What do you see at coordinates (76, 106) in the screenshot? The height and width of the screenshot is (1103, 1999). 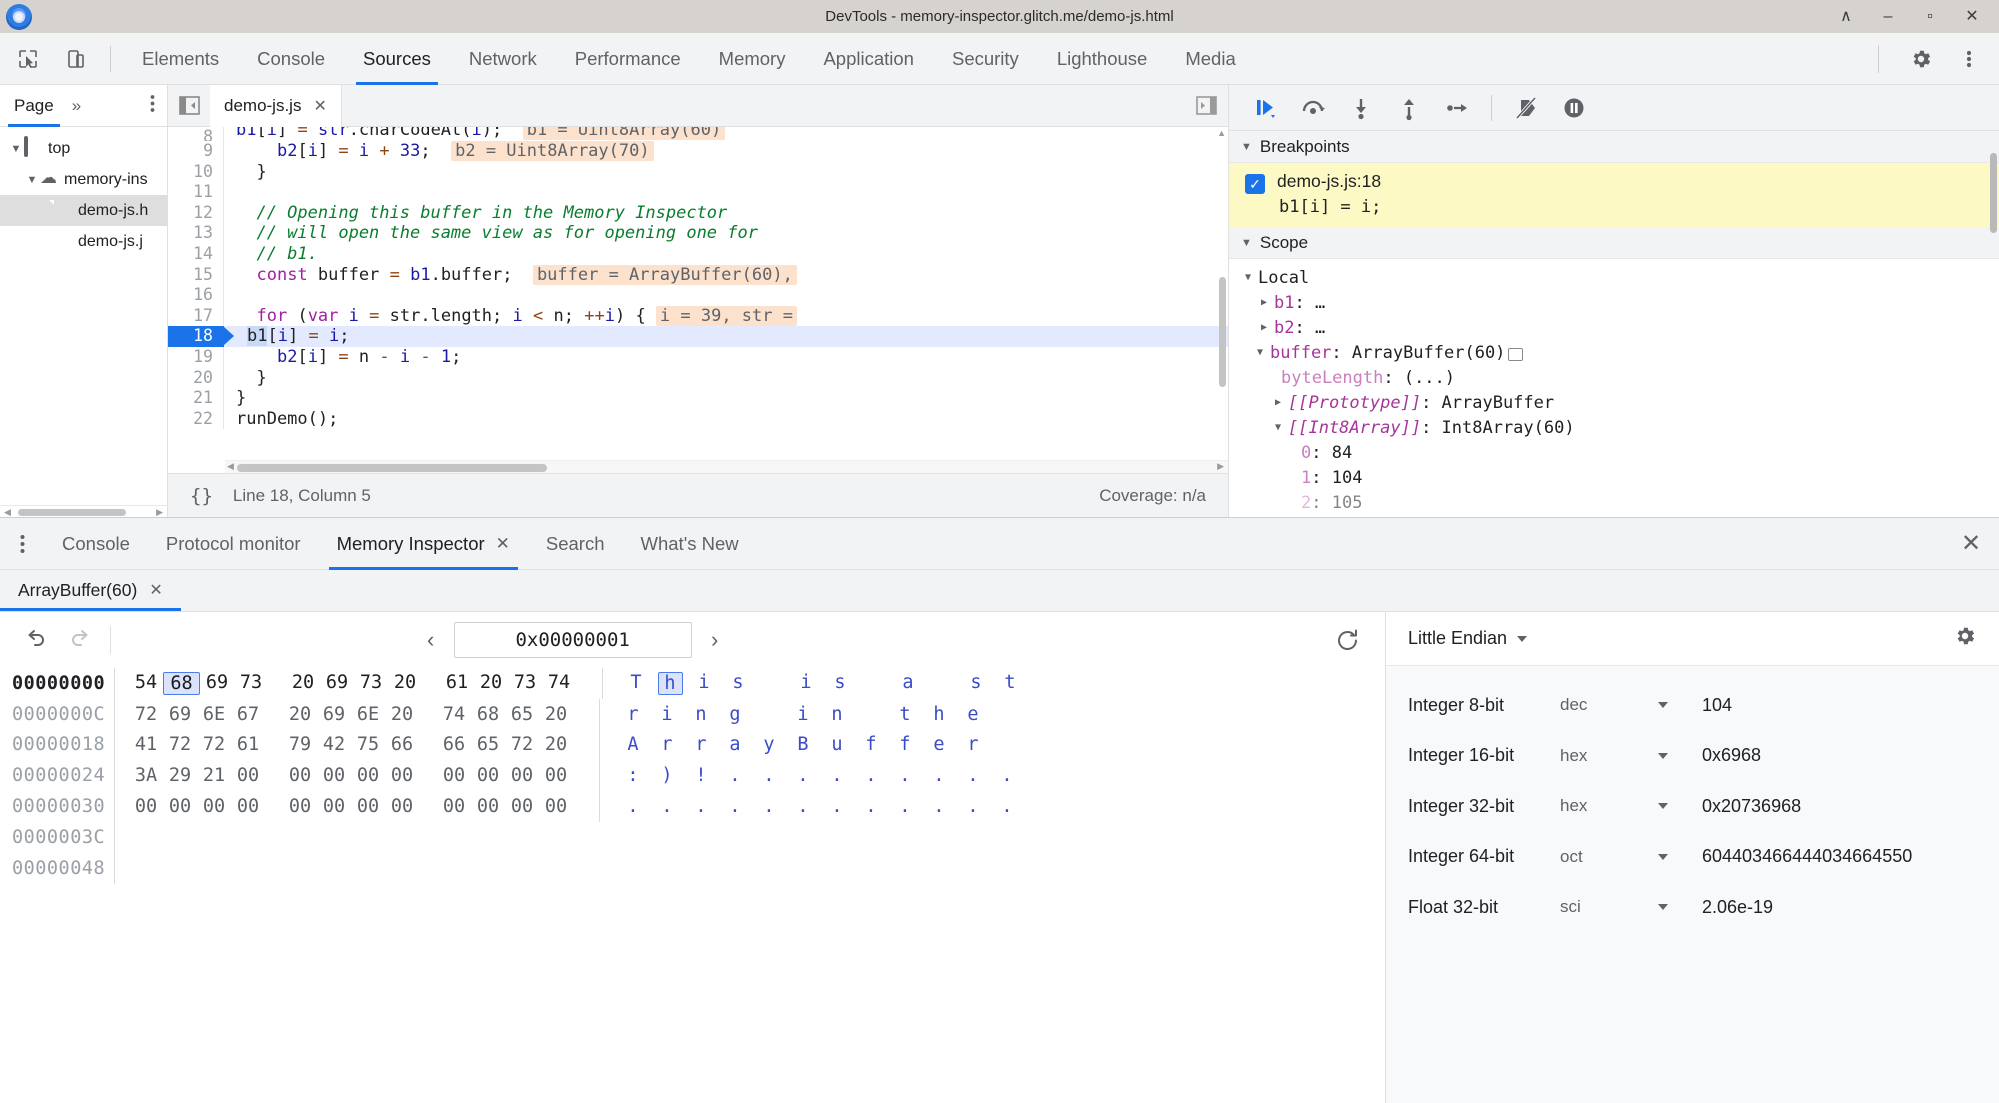 I see `navigator-more-tabs-icon: »` at bounding box center [76, 106].